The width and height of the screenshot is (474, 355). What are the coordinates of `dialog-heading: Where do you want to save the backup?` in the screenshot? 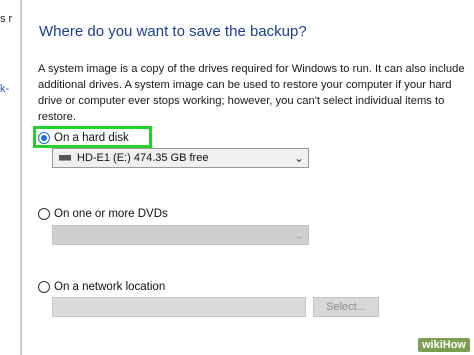 It's located at (173, 31).